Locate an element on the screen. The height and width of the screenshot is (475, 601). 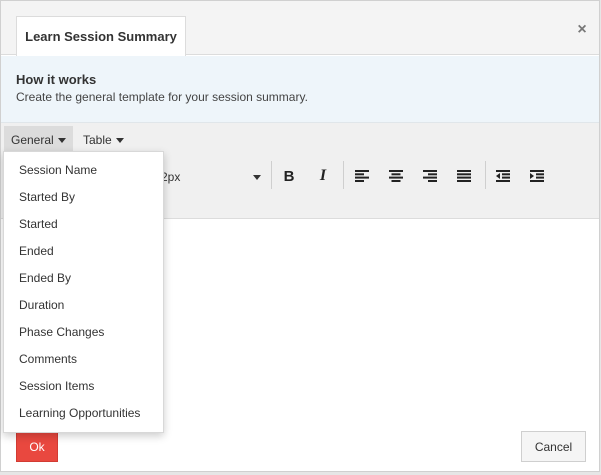
table-menu-button: Table is located at coordinates (103, 139).